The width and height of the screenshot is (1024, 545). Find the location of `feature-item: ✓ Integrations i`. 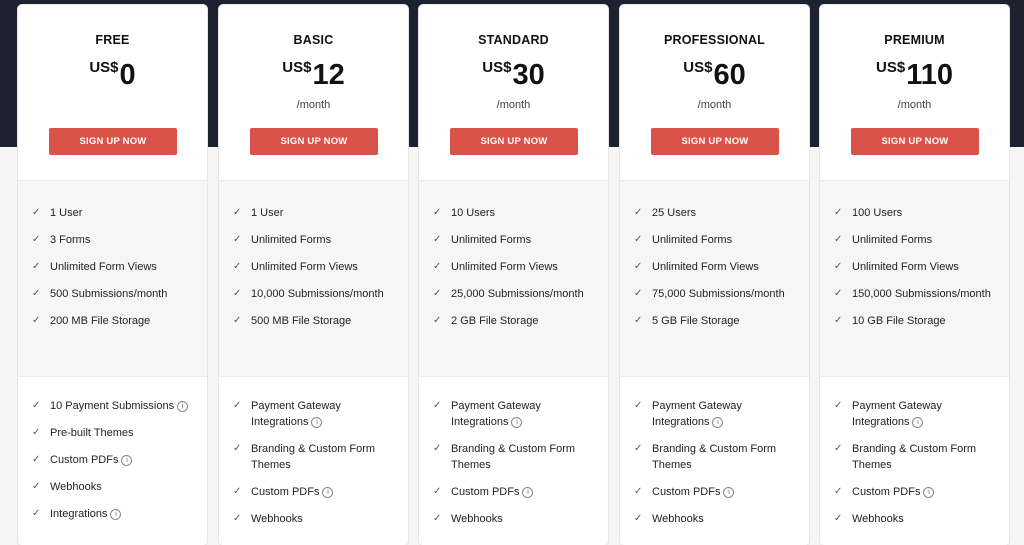

feature-item: ✓ Integrations i is located at coordinates (112, 514).